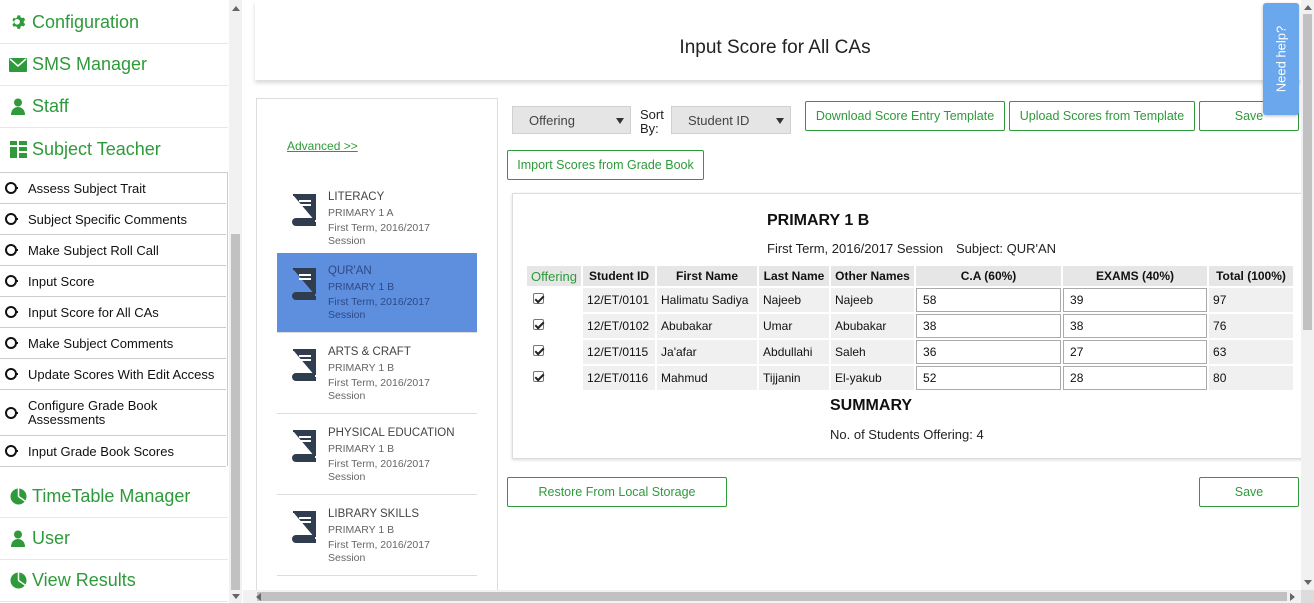  I want to click on col-exams: EXAMS (40%), so click(1135, 276).